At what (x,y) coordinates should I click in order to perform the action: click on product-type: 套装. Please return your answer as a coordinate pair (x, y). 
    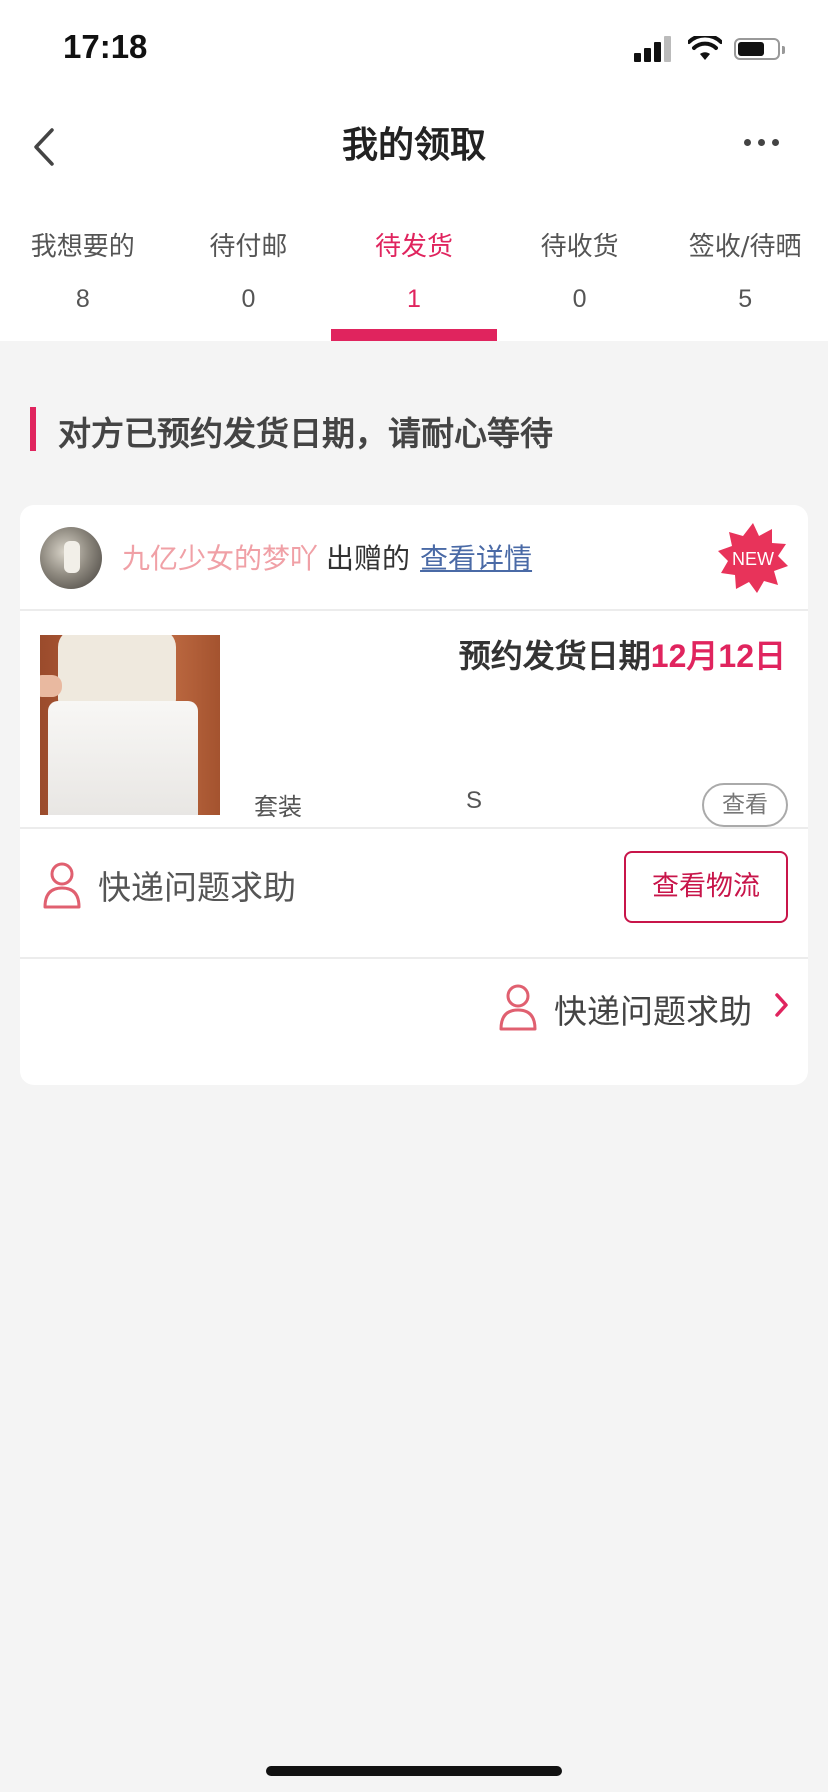
    Looking at the image, I should click on (278, 807).